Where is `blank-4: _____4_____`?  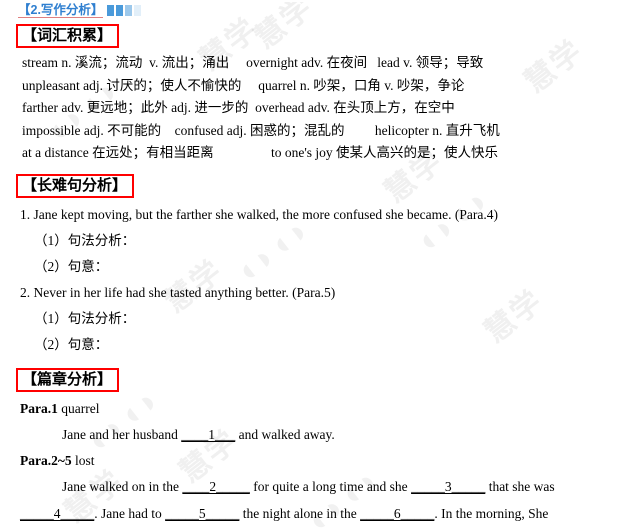 blank-4: _____4_____ is located at coordinates (57, 513).